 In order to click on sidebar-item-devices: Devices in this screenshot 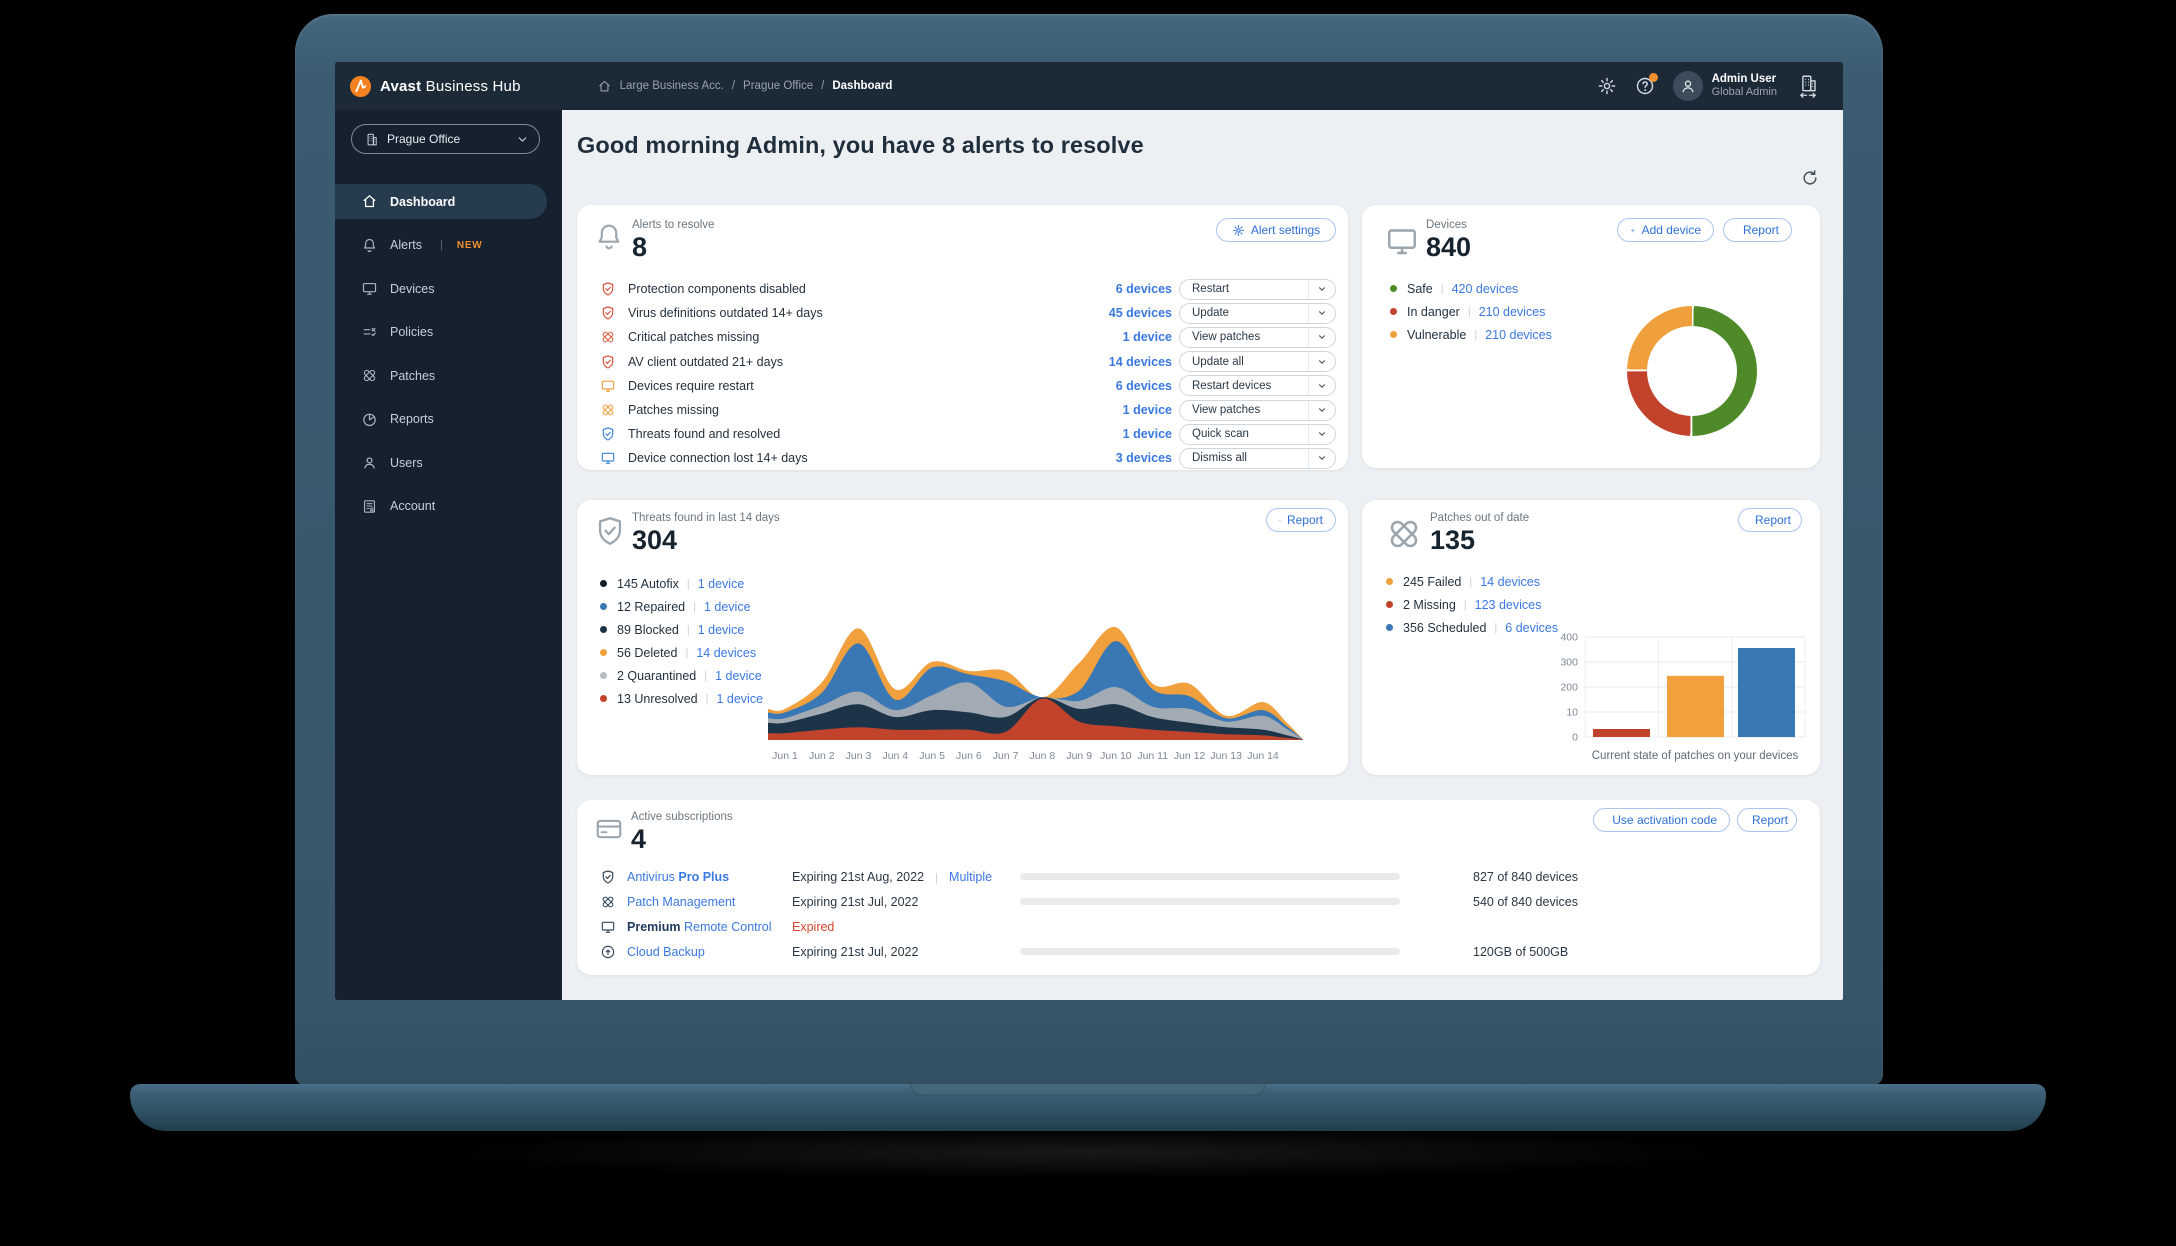, I will do `click(448, 289)`.